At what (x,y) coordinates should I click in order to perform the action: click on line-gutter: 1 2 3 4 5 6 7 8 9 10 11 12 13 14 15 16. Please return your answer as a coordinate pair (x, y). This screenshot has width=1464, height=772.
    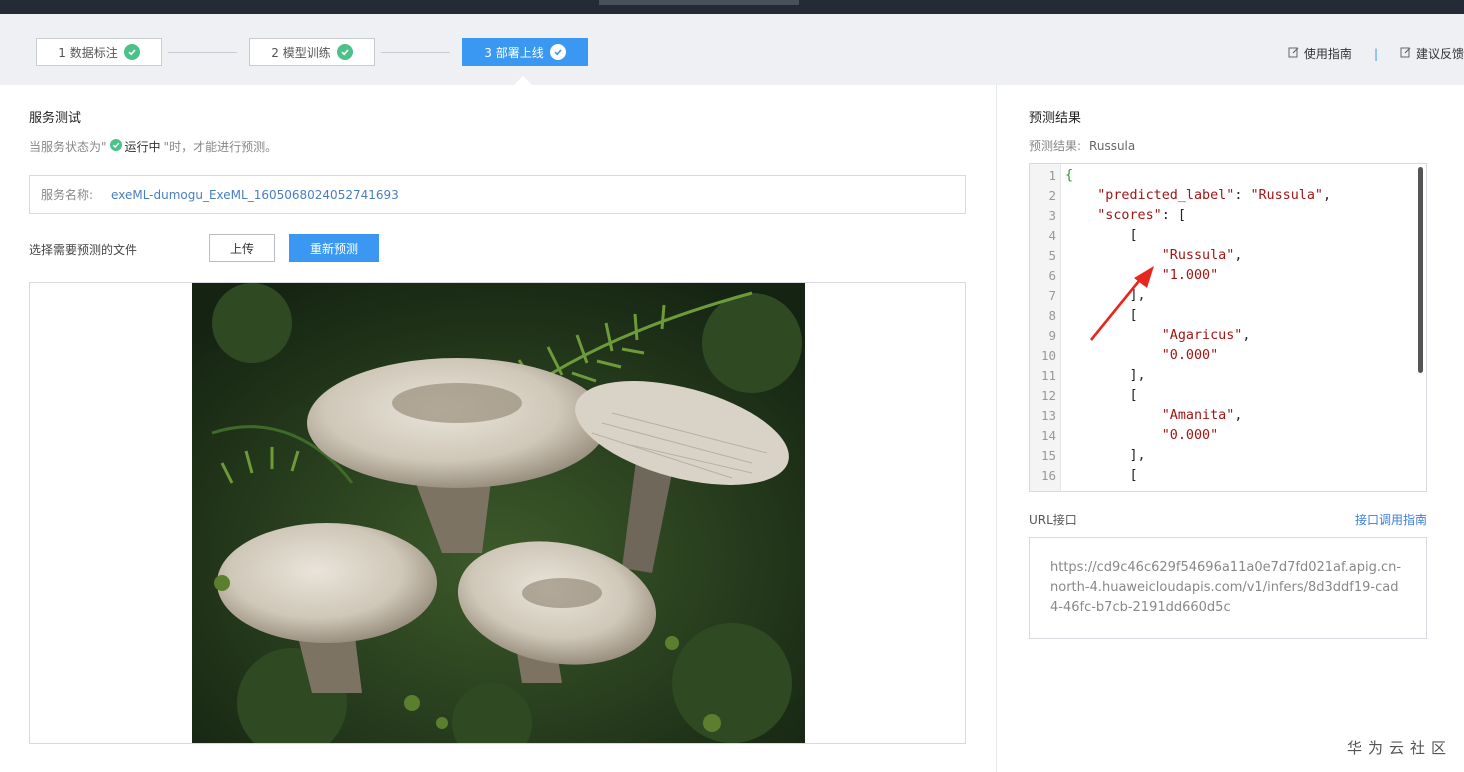
    Looking at the image, I should click on (1045, 327).